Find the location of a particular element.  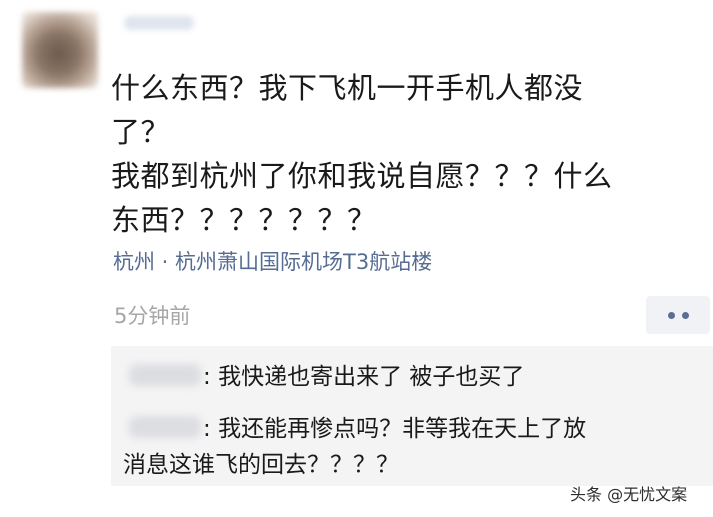

post-text-line: 什么东西？我下飞机一开手机人都没 is located at coordinates (347, 88).